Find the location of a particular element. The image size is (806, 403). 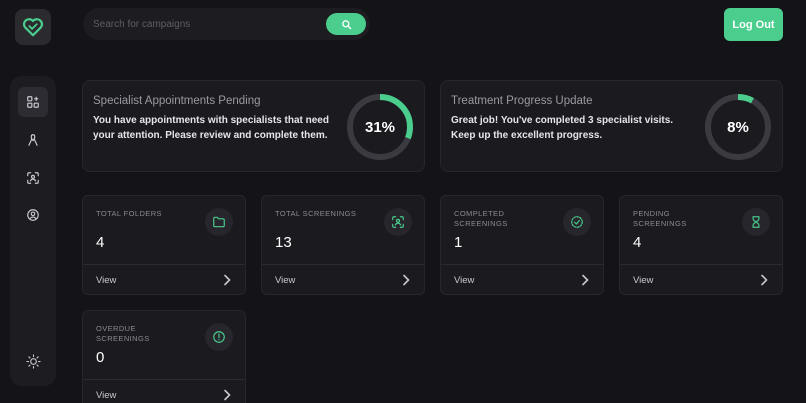

sidebar-item-scan is located at coordinates (33, 178).